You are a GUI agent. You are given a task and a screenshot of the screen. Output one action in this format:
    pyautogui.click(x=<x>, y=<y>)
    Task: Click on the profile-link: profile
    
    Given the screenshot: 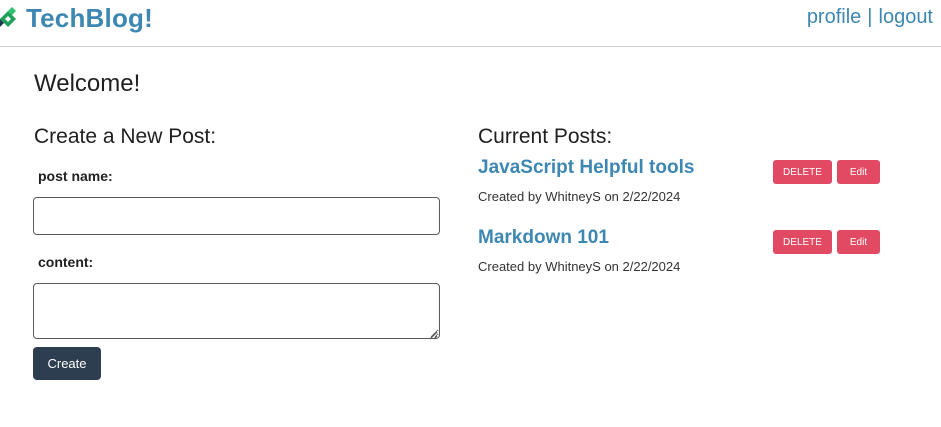 What is the action you would take?
    pyautogui.click(x=834, y=17)
    